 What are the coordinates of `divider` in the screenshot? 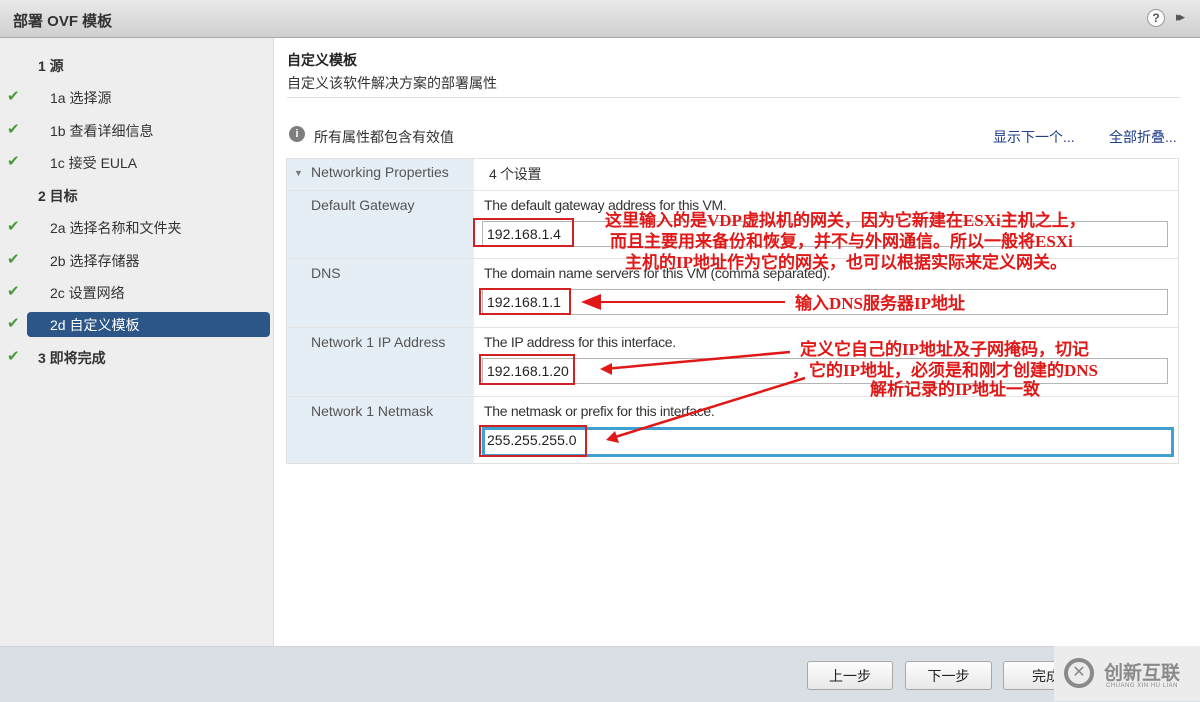 It's located at (733, 97).